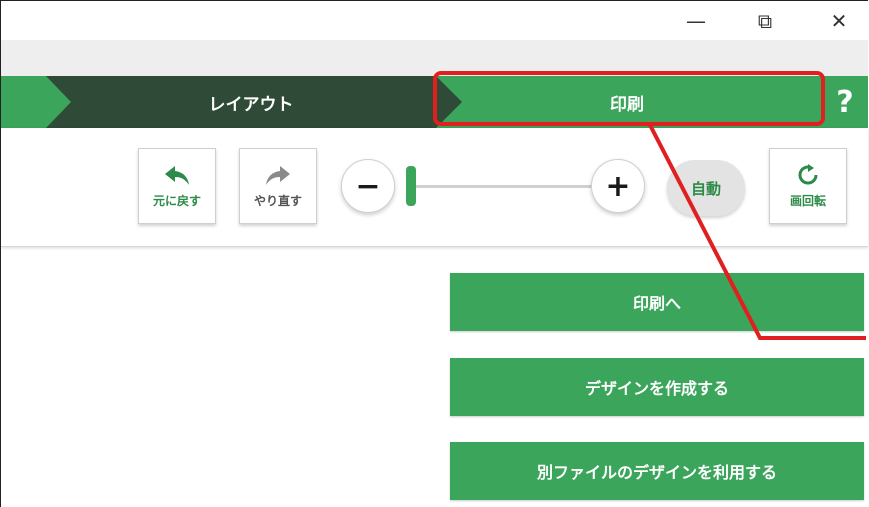  What do you see at coordinates (434, 20) in the screenshot?
I see `title-bar: — ⧉ ✕` at bounding box center [434, 20].